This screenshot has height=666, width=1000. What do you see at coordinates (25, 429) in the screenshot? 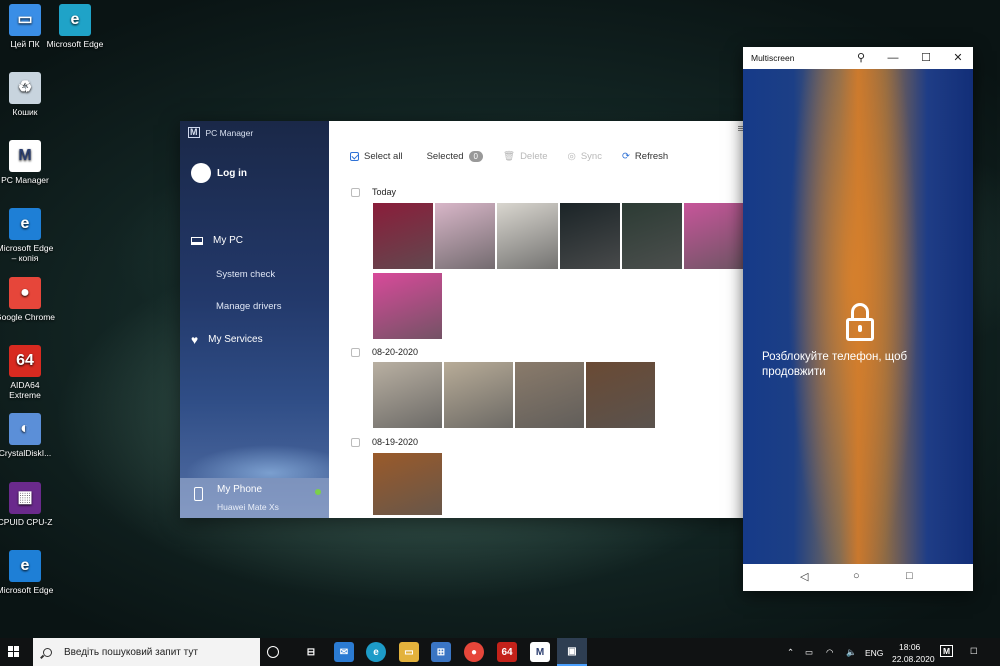
I see `crystaldisk-icon: ◐` at bounding box center [25, 429].